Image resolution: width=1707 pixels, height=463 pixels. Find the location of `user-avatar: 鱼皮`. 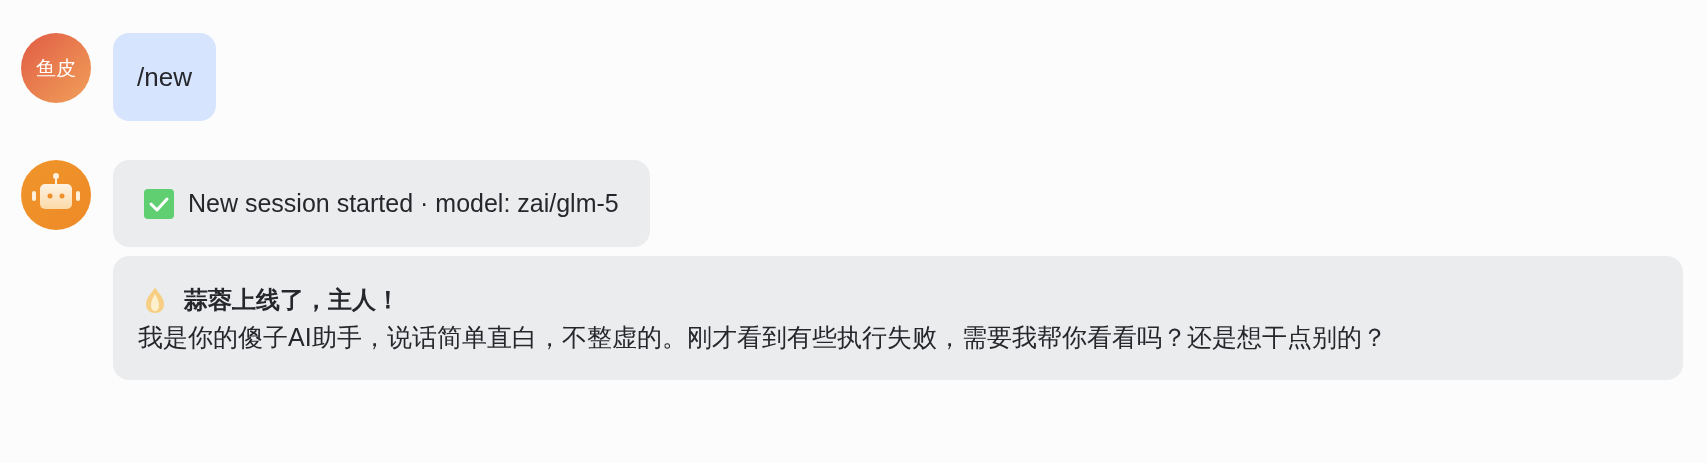

user-avatar: 鱼皮 is located at coordinates (56, 68).